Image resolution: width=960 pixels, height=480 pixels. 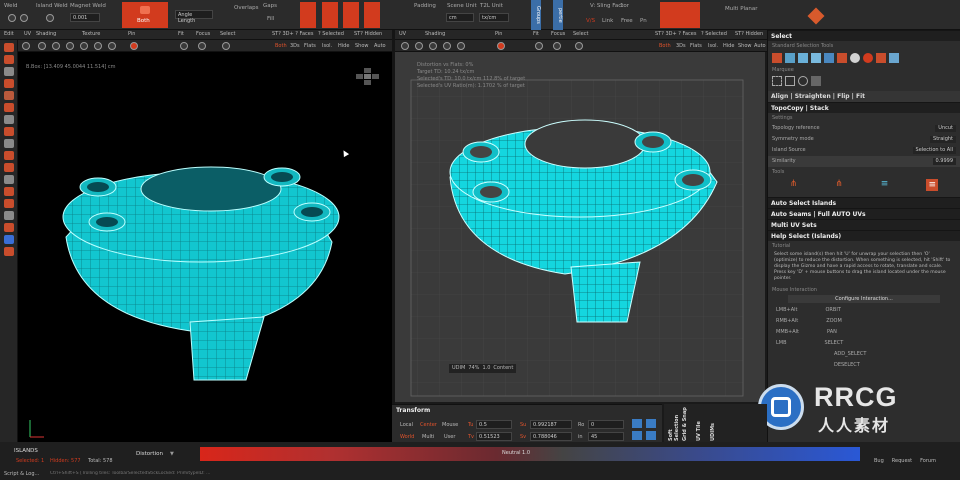 I want to click on rotate-ccw-icon, so click(x=637, y=423).